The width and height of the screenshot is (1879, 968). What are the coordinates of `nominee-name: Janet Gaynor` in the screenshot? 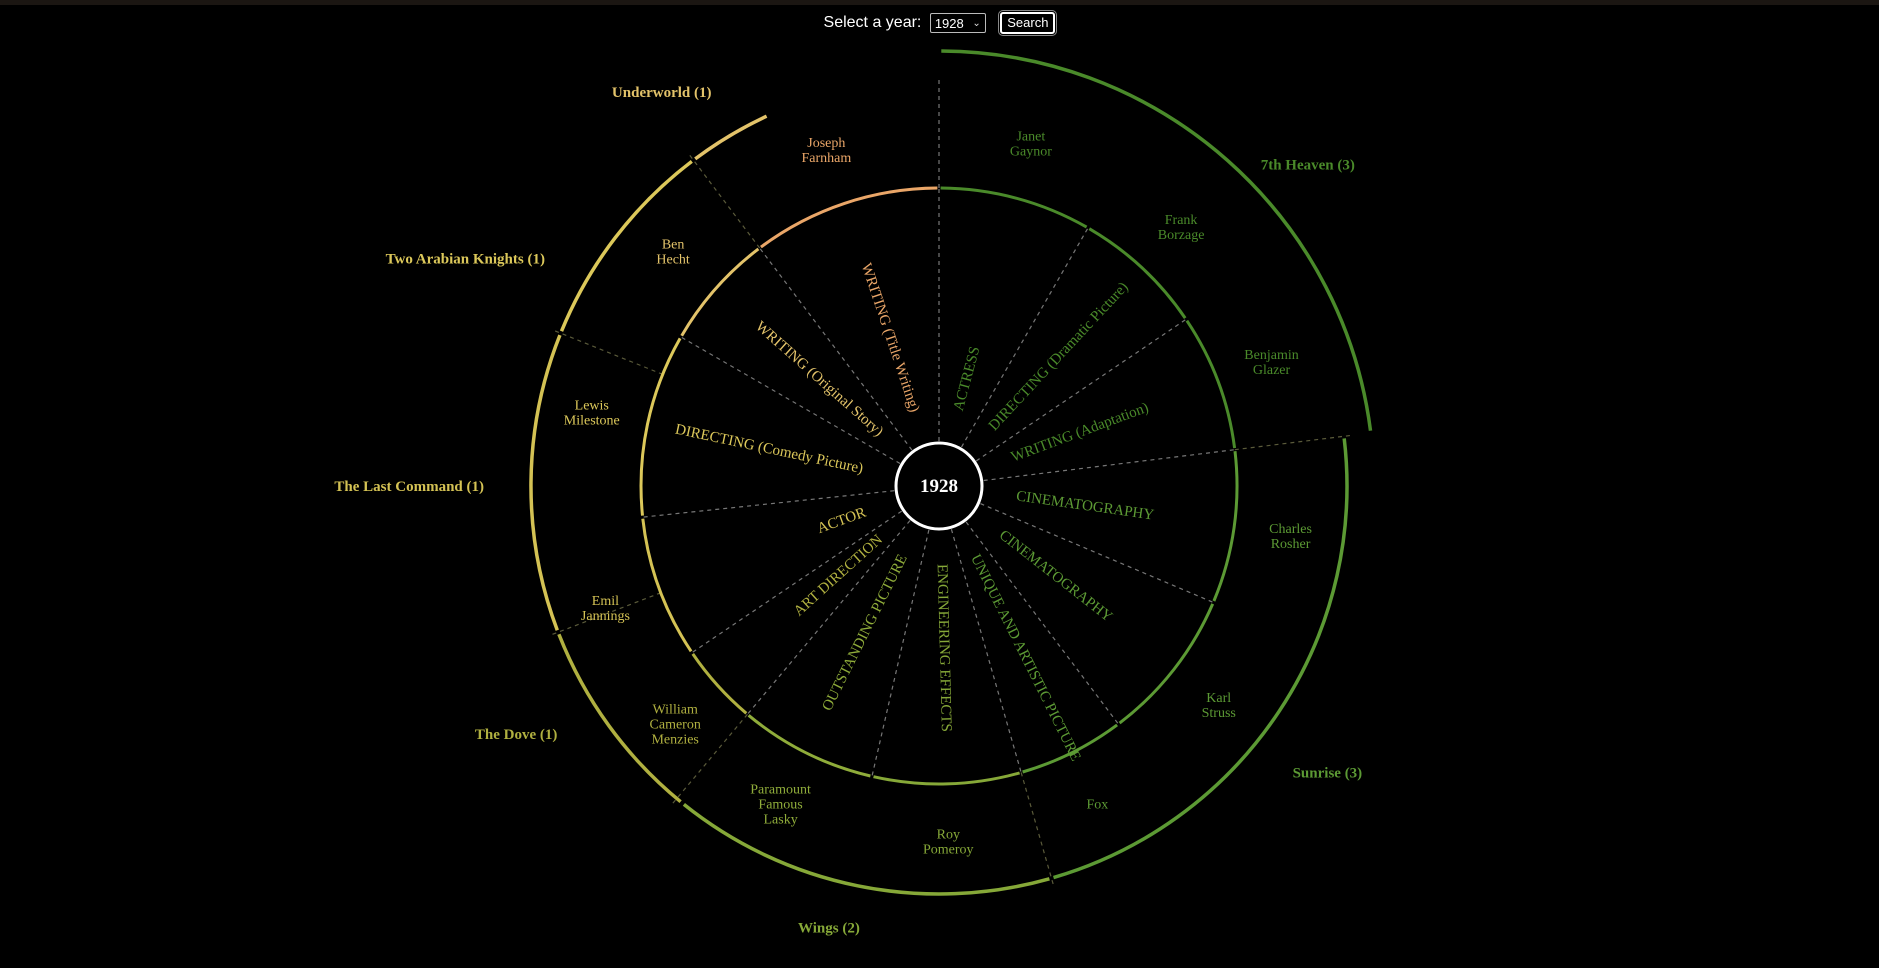 It's located at (1031, 145).